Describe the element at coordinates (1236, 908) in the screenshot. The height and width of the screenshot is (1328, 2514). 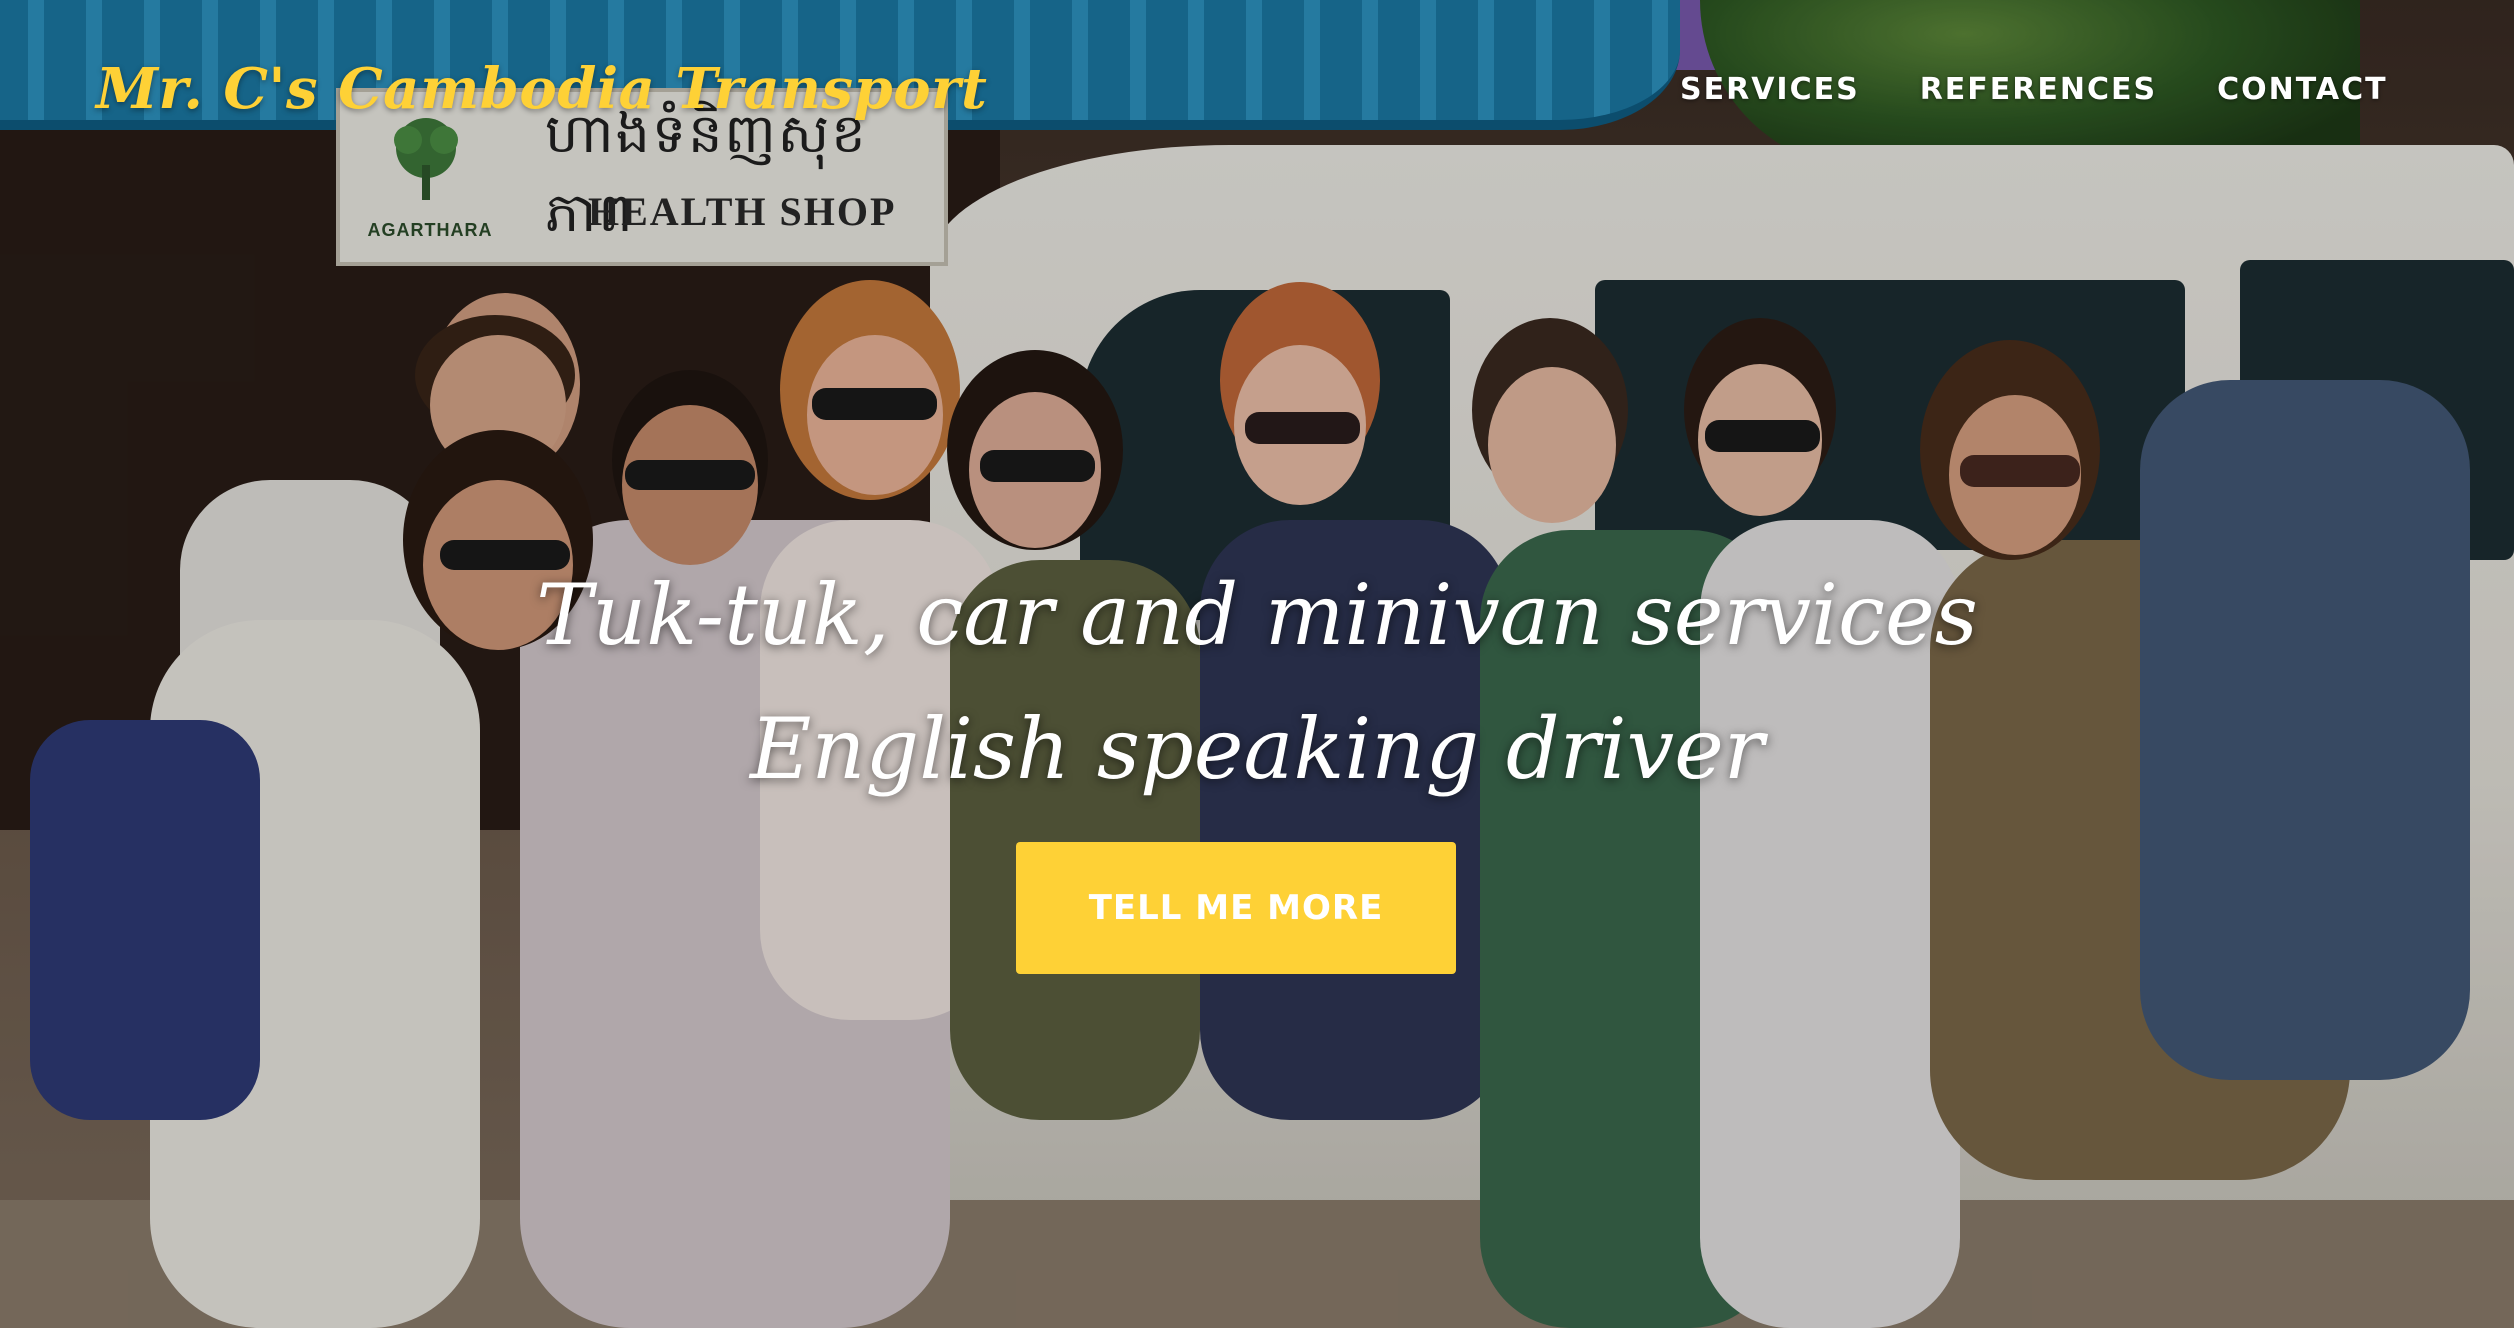
I see `tell-me-more-button: TELL ME MORE` at that location.